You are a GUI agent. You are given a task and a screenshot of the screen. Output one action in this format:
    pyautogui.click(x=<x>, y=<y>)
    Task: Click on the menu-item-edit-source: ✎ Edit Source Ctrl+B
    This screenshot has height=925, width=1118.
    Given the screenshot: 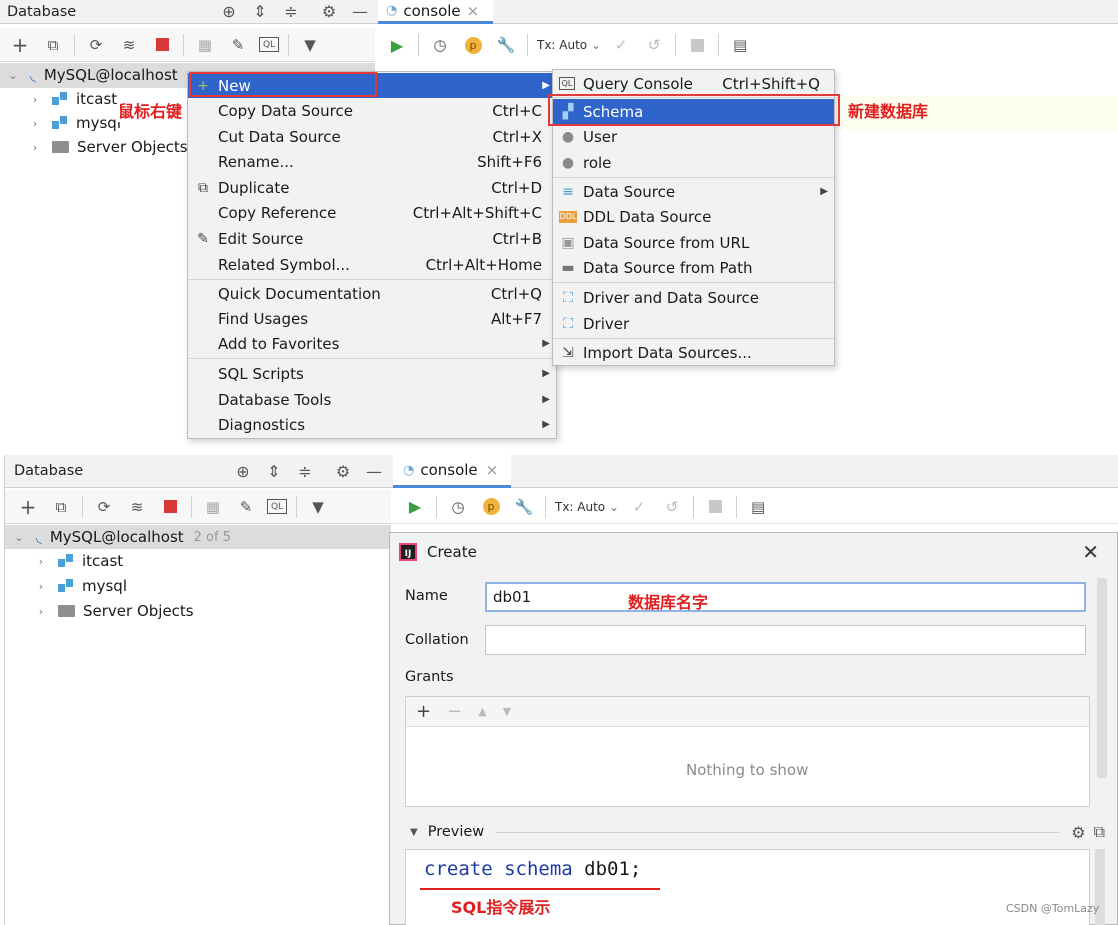 What is the action you would take?
    pyautogui.click(x=372, y=238)
    